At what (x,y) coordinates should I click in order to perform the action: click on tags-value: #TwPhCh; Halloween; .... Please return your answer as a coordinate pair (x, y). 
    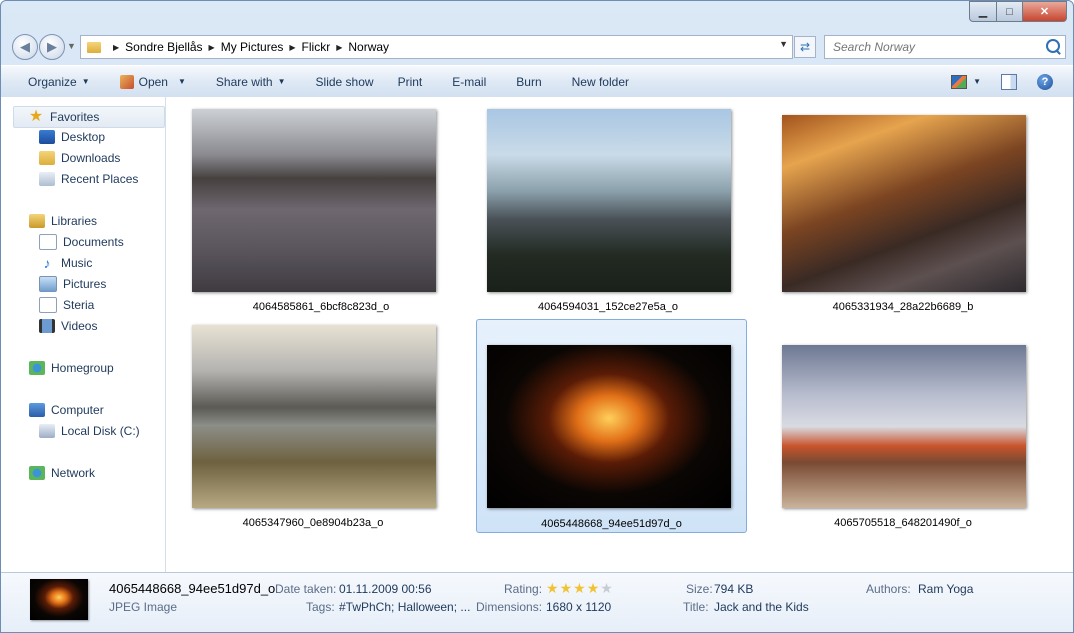
    Looking at the image, I should click on (404, 607).